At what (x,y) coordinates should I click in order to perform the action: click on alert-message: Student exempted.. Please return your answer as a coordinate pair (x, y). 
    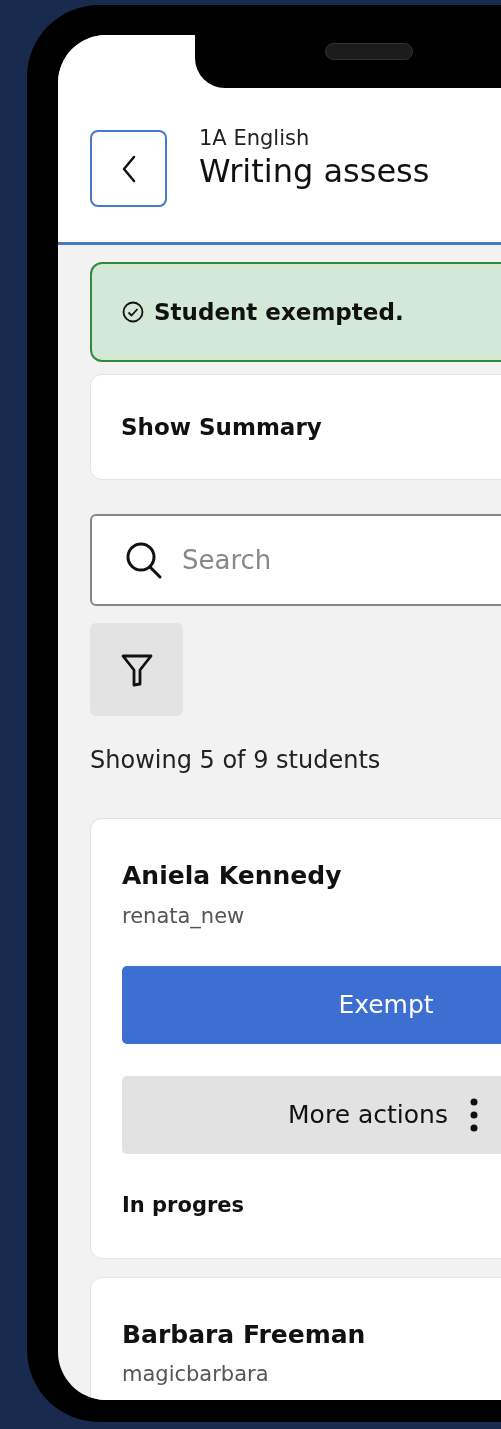
    Looking at the image, I should click on (279, 312).